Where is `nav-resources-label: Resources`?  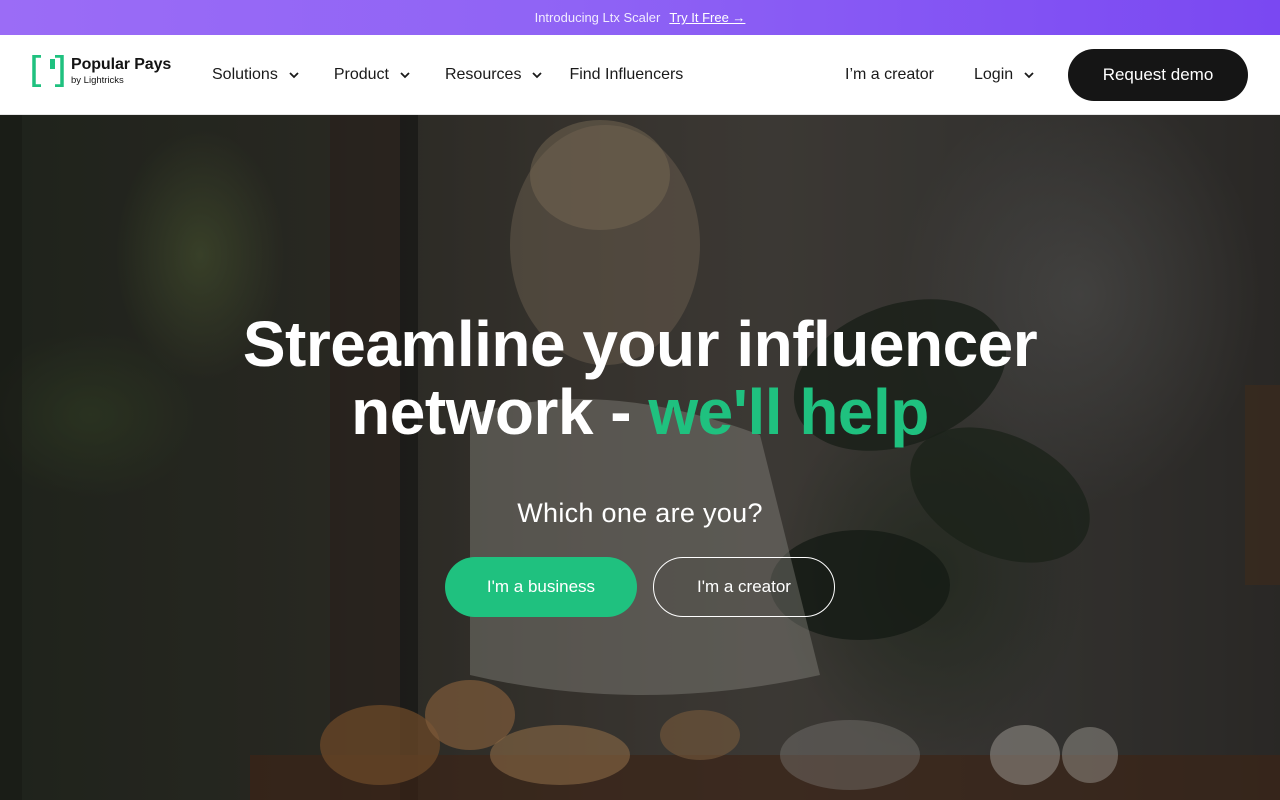
nav-resources-label: Resources is located at coordinates (483, 74).